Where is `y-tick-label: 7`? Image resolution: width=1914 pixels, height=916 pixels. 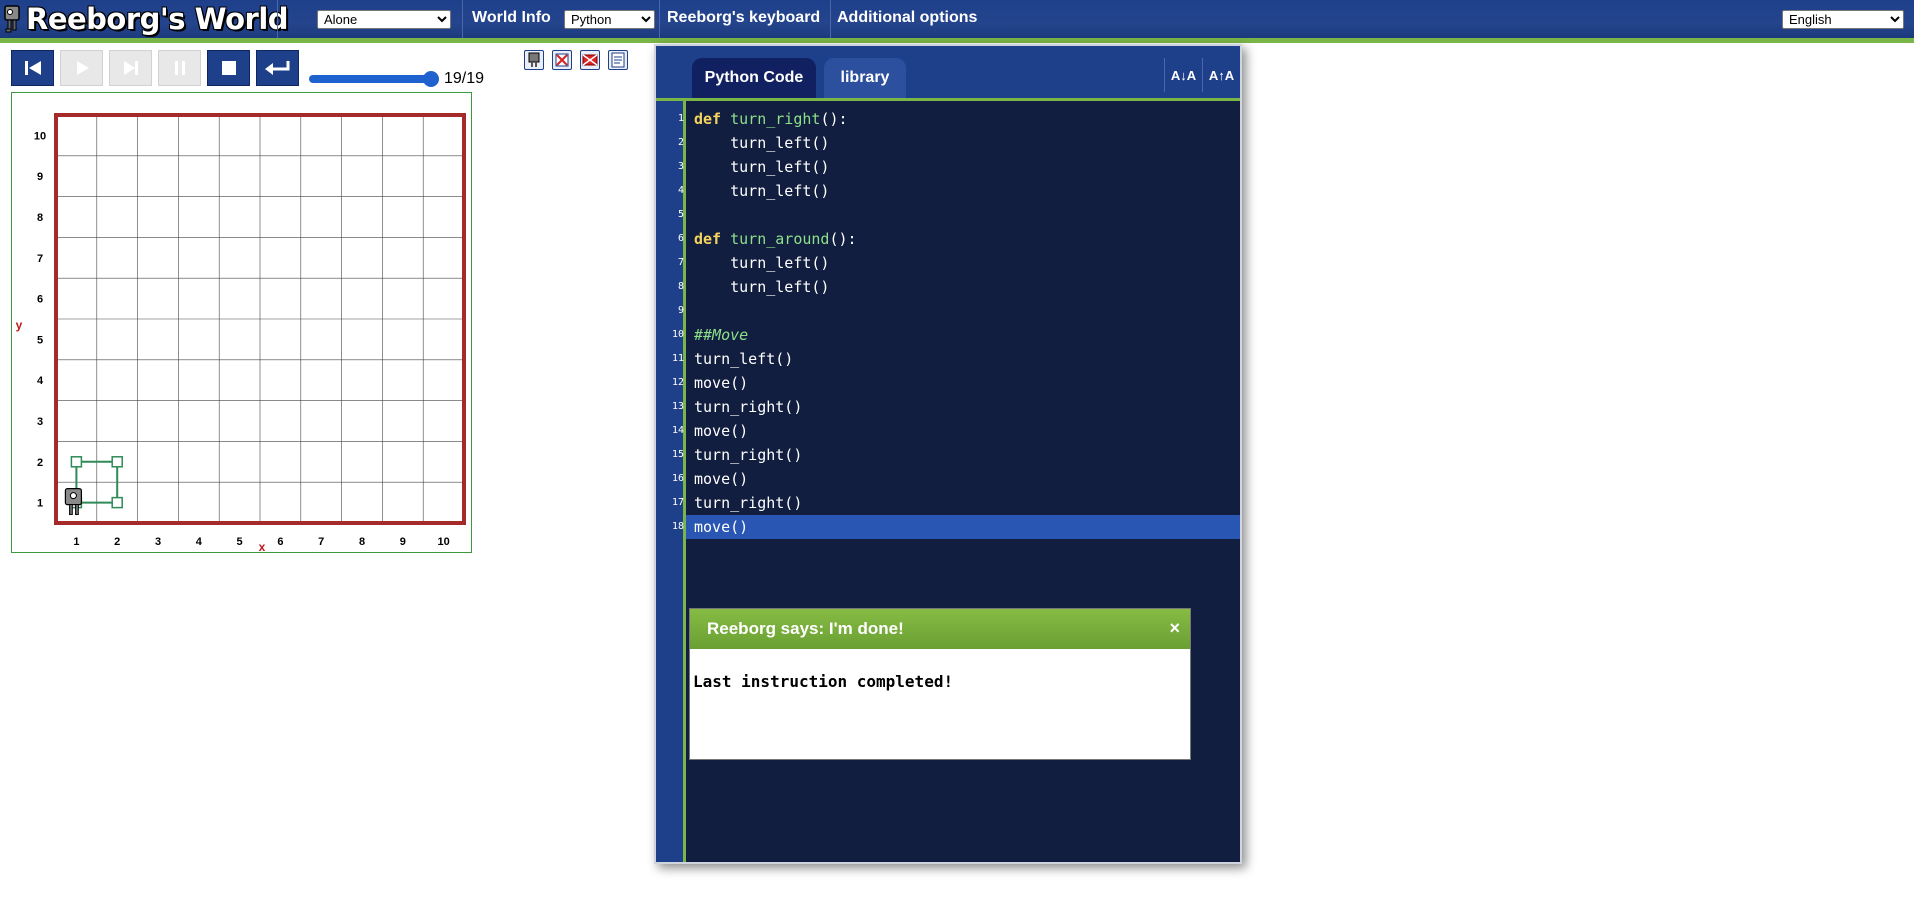 y-tick-label: 7 is located at coordinates (40, 259).